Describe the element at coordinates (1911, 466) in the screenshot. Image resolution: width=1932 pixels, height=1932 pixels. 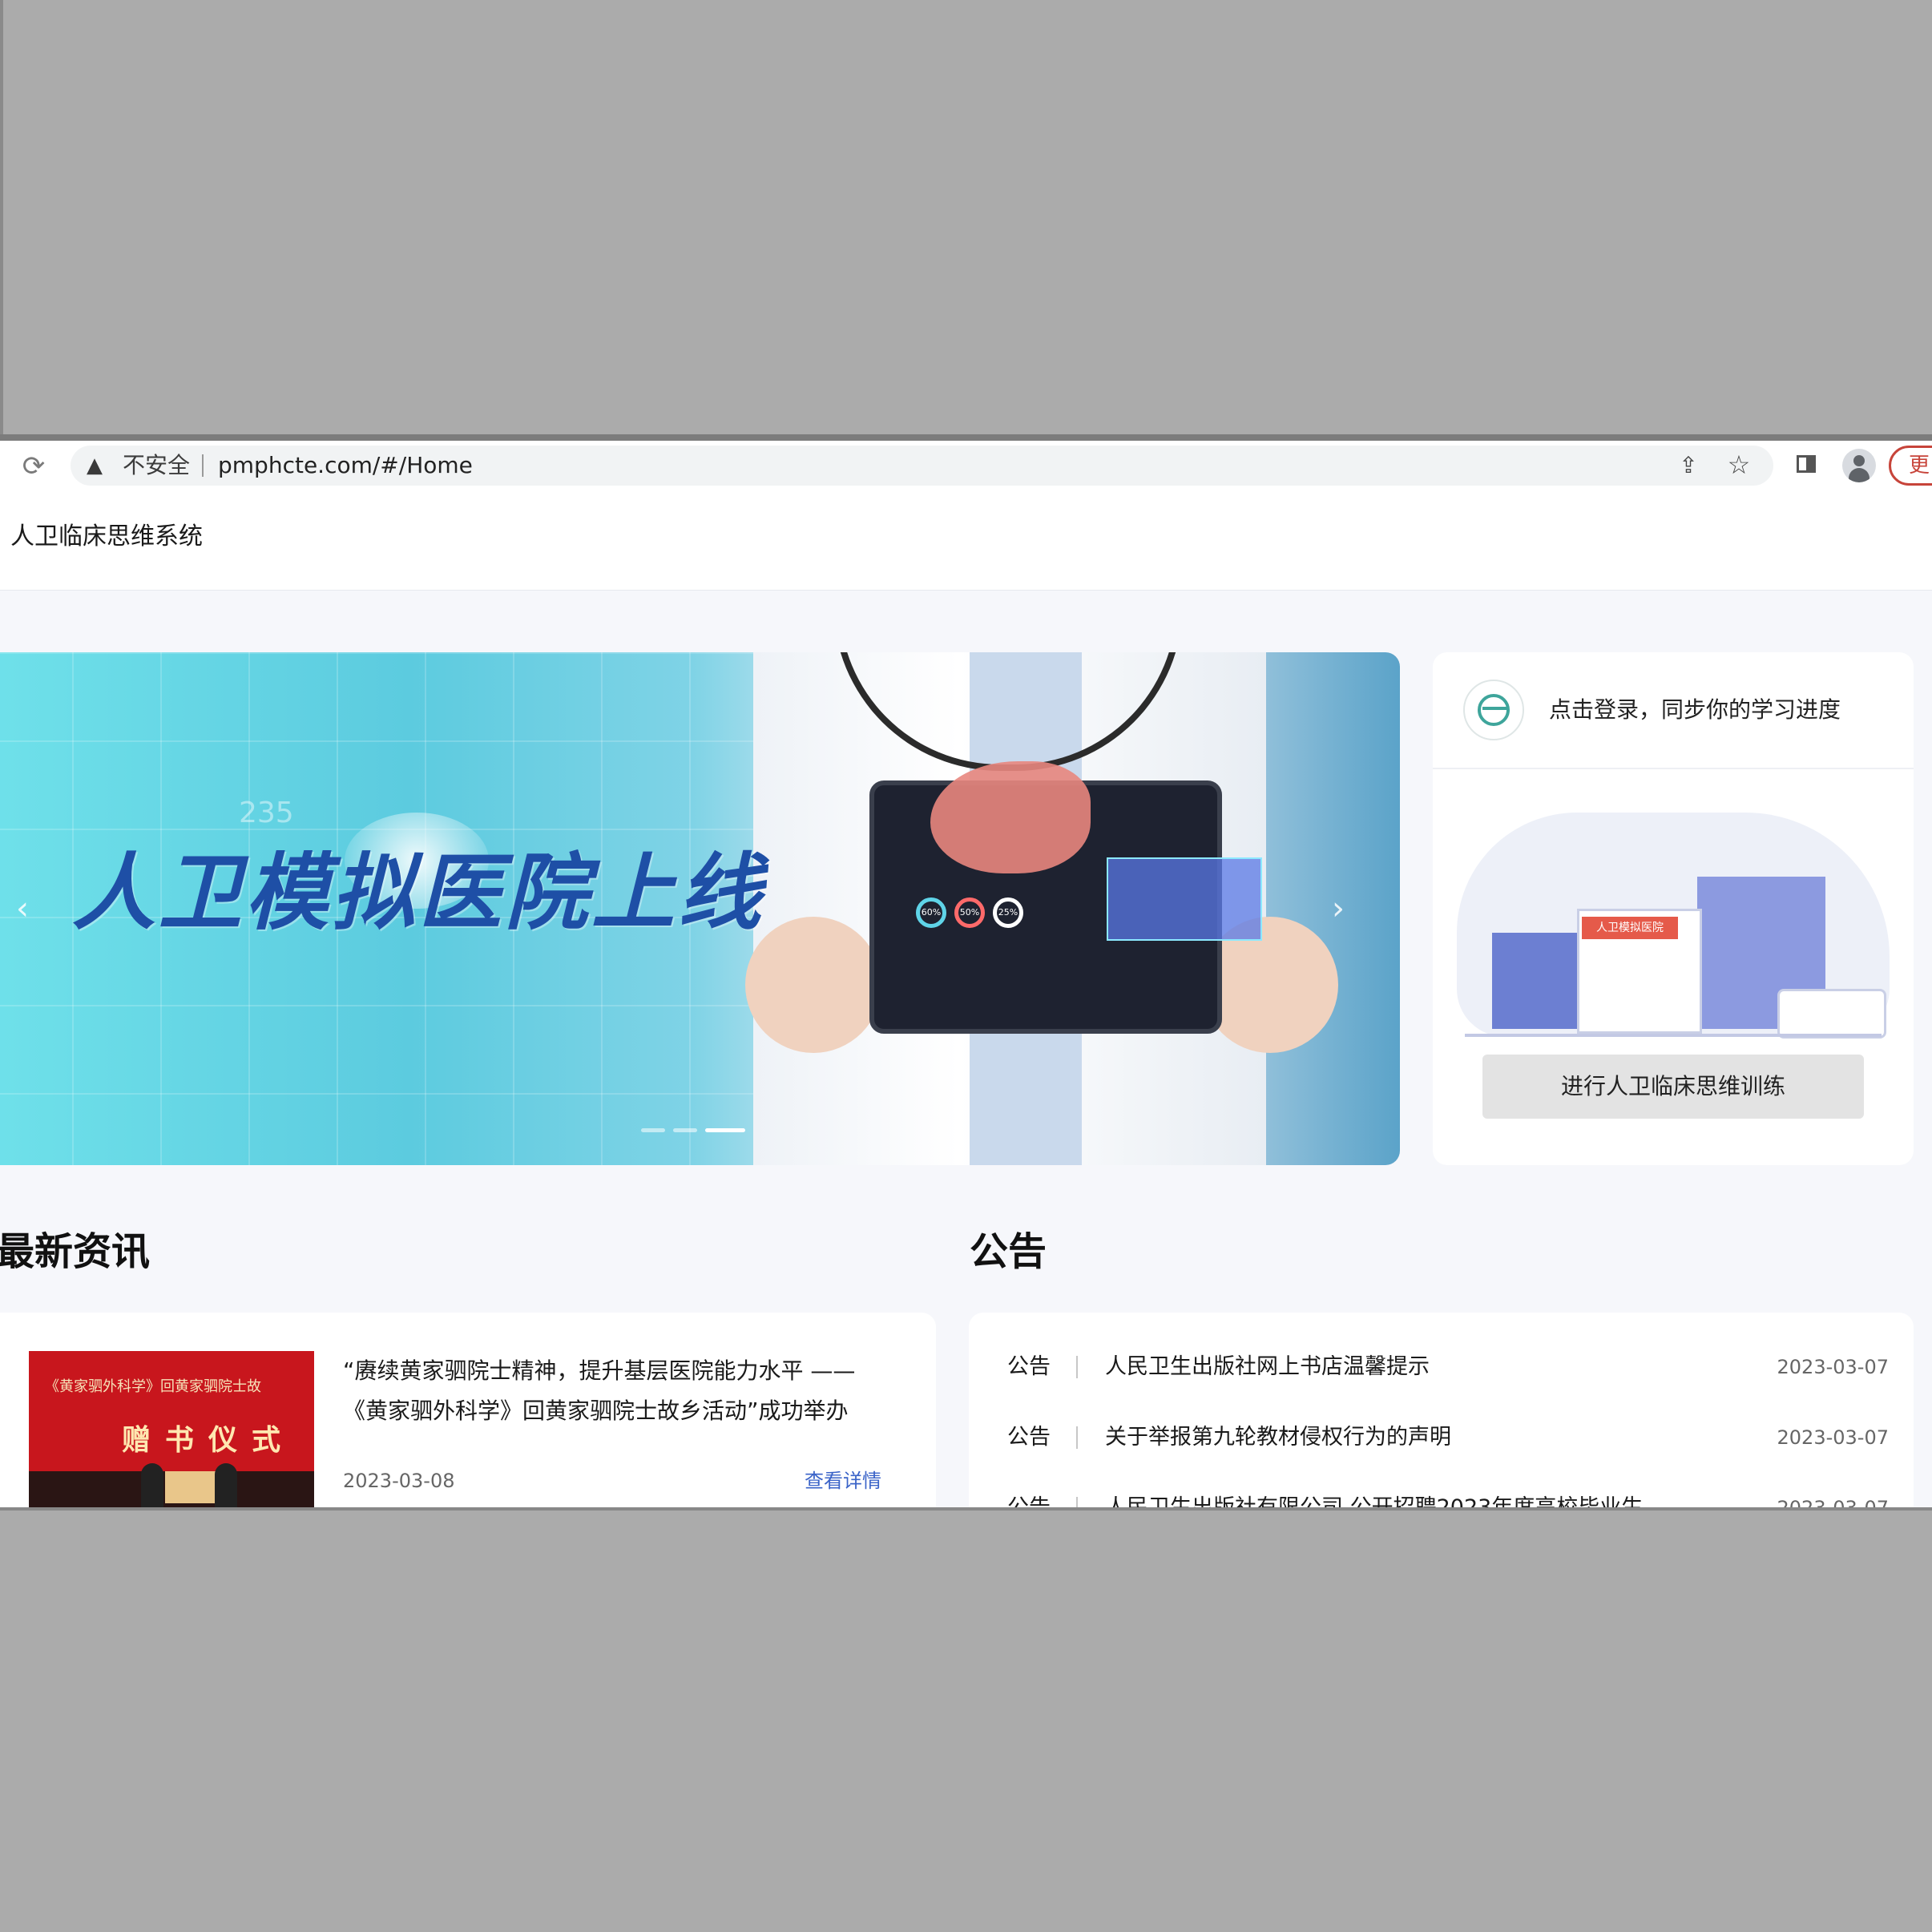
I see `update-button: 更` at that location.